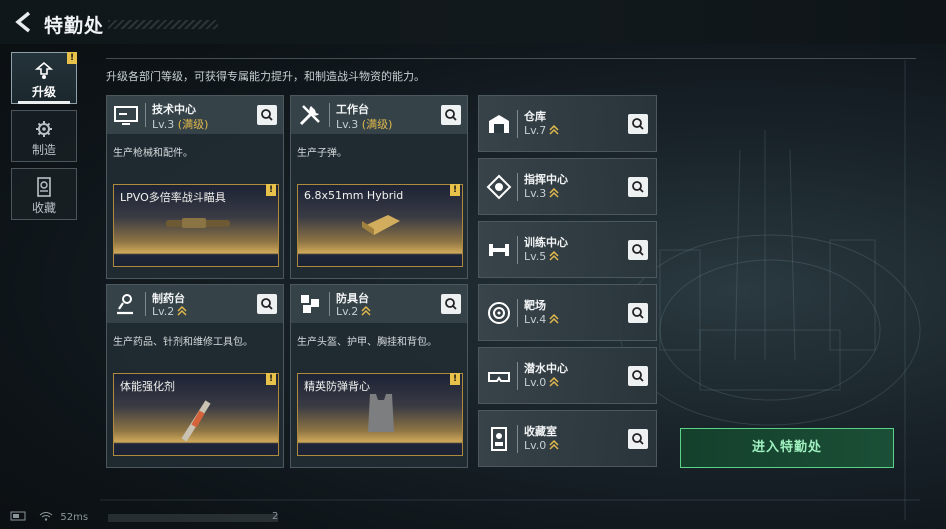 This screenshot has width=946, height=529. What do you see at coordinates (322, 153) in the screenshot?
I see `department-description: 生产子弹。` at bounding box center [322, 153].